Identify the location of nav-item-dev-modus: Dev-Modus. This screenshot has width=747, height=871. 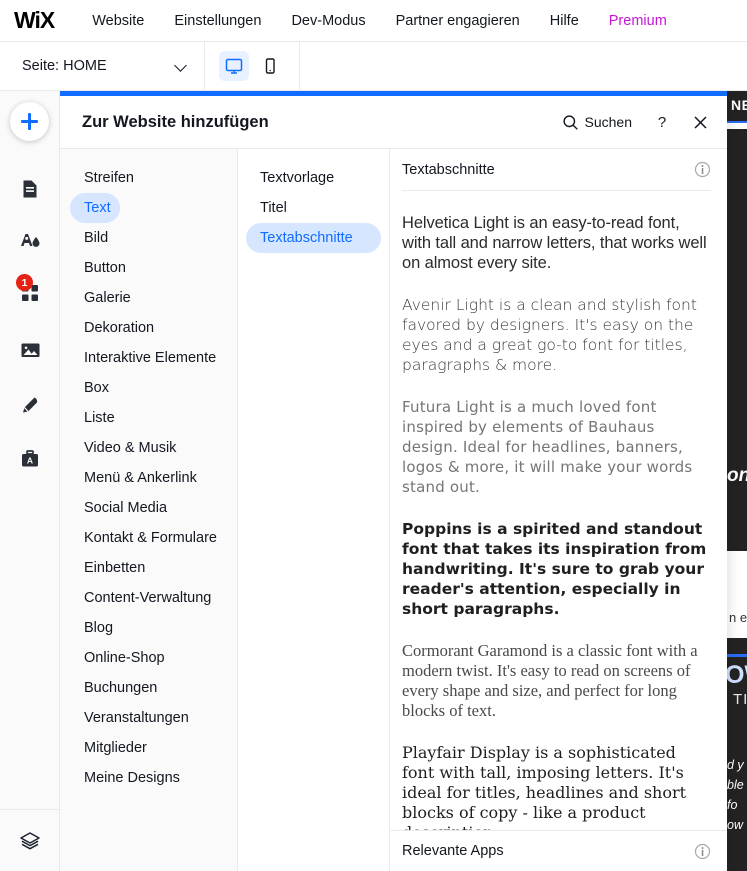
(328, 21).